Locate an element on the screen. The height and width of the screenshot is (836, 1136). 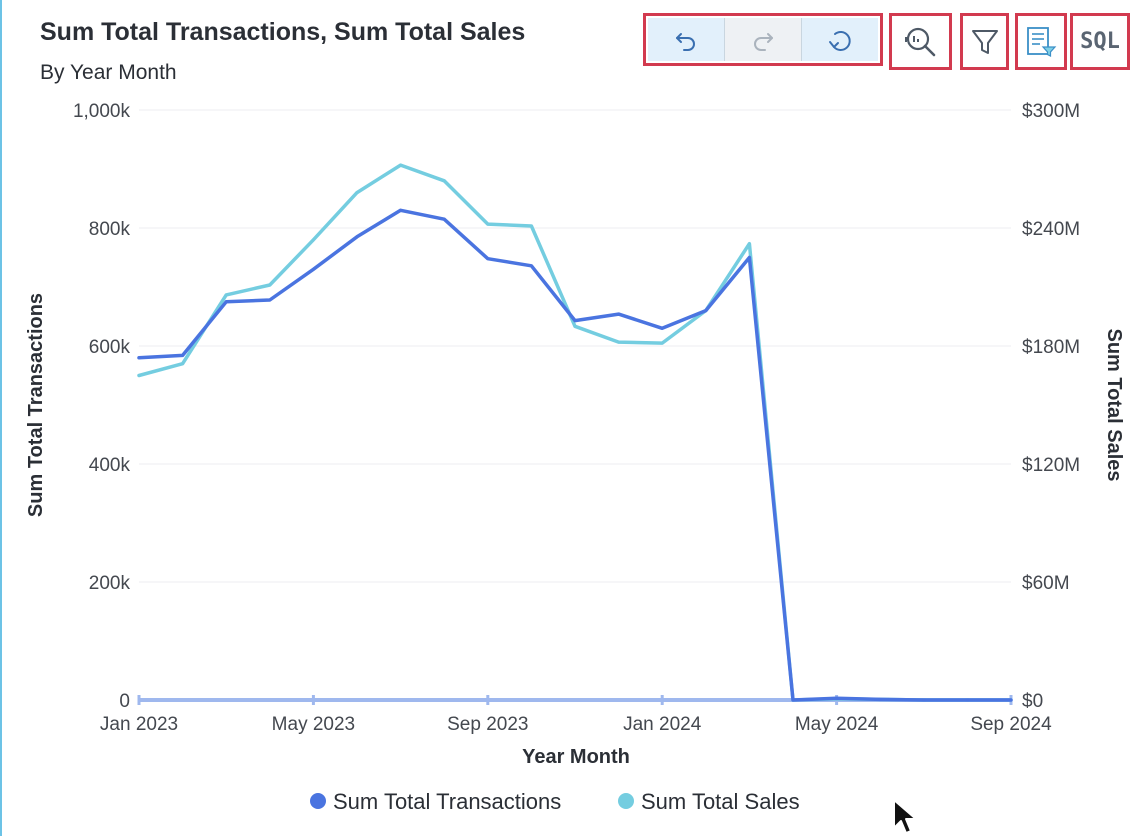
legend-item-transactions: Sum Total Transactions is located at coordinates (435, 801).